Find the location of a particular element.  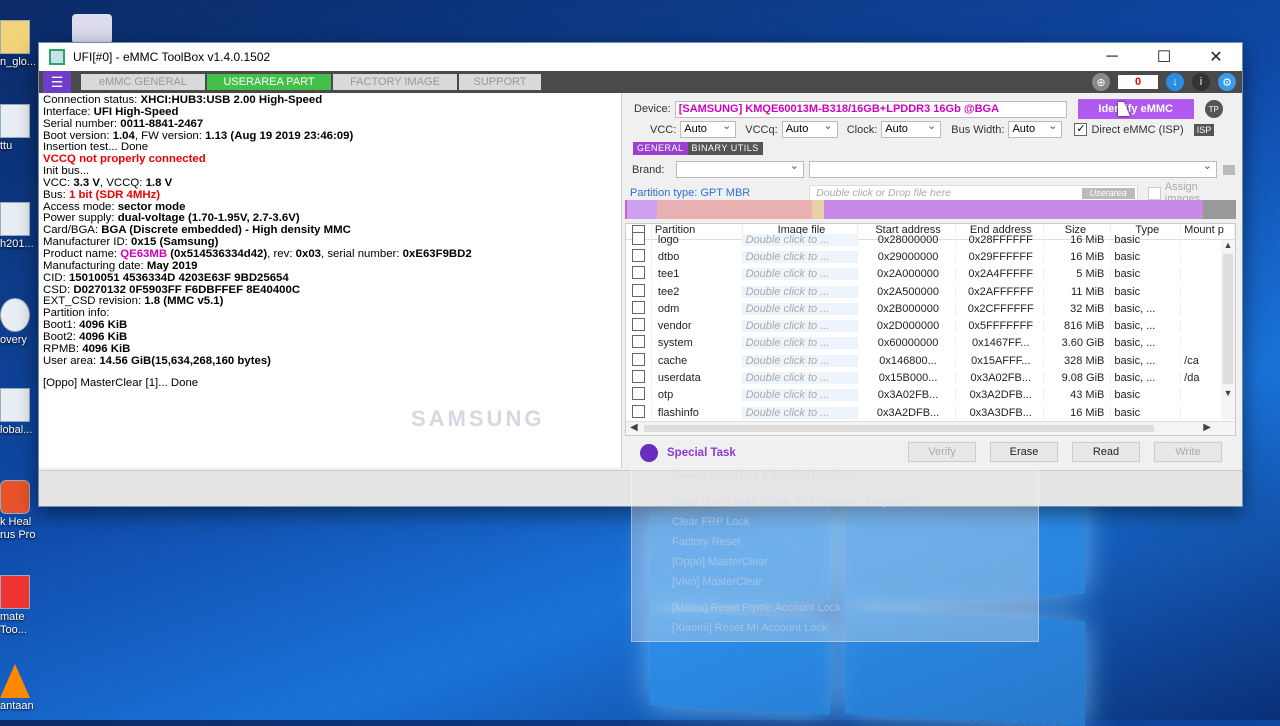

desktop-icon is located at coordinates (92, 29).